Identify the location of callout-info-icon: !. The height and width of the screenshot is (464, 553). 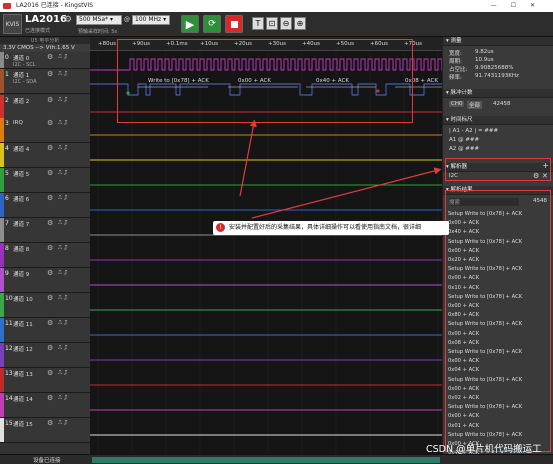
(220, 227).